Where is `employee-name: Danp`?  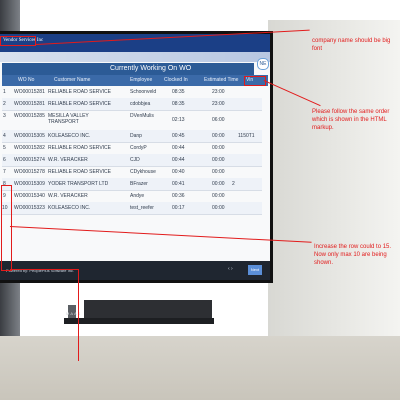 employee-name: Danp is located at coordinates (136, 136).